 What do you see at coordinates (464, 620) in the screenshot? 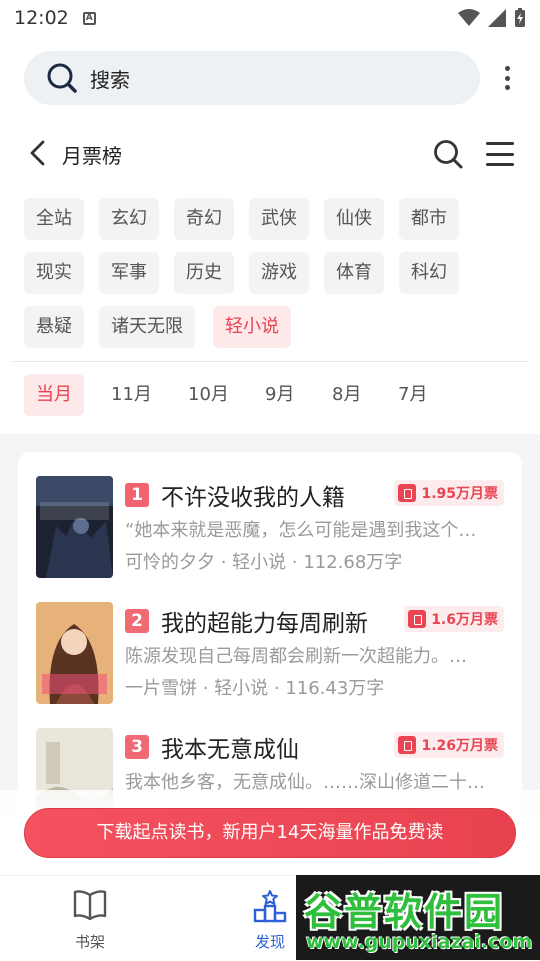
I see `vote-count: 1.6万月票` at bounding box center [464, 620].